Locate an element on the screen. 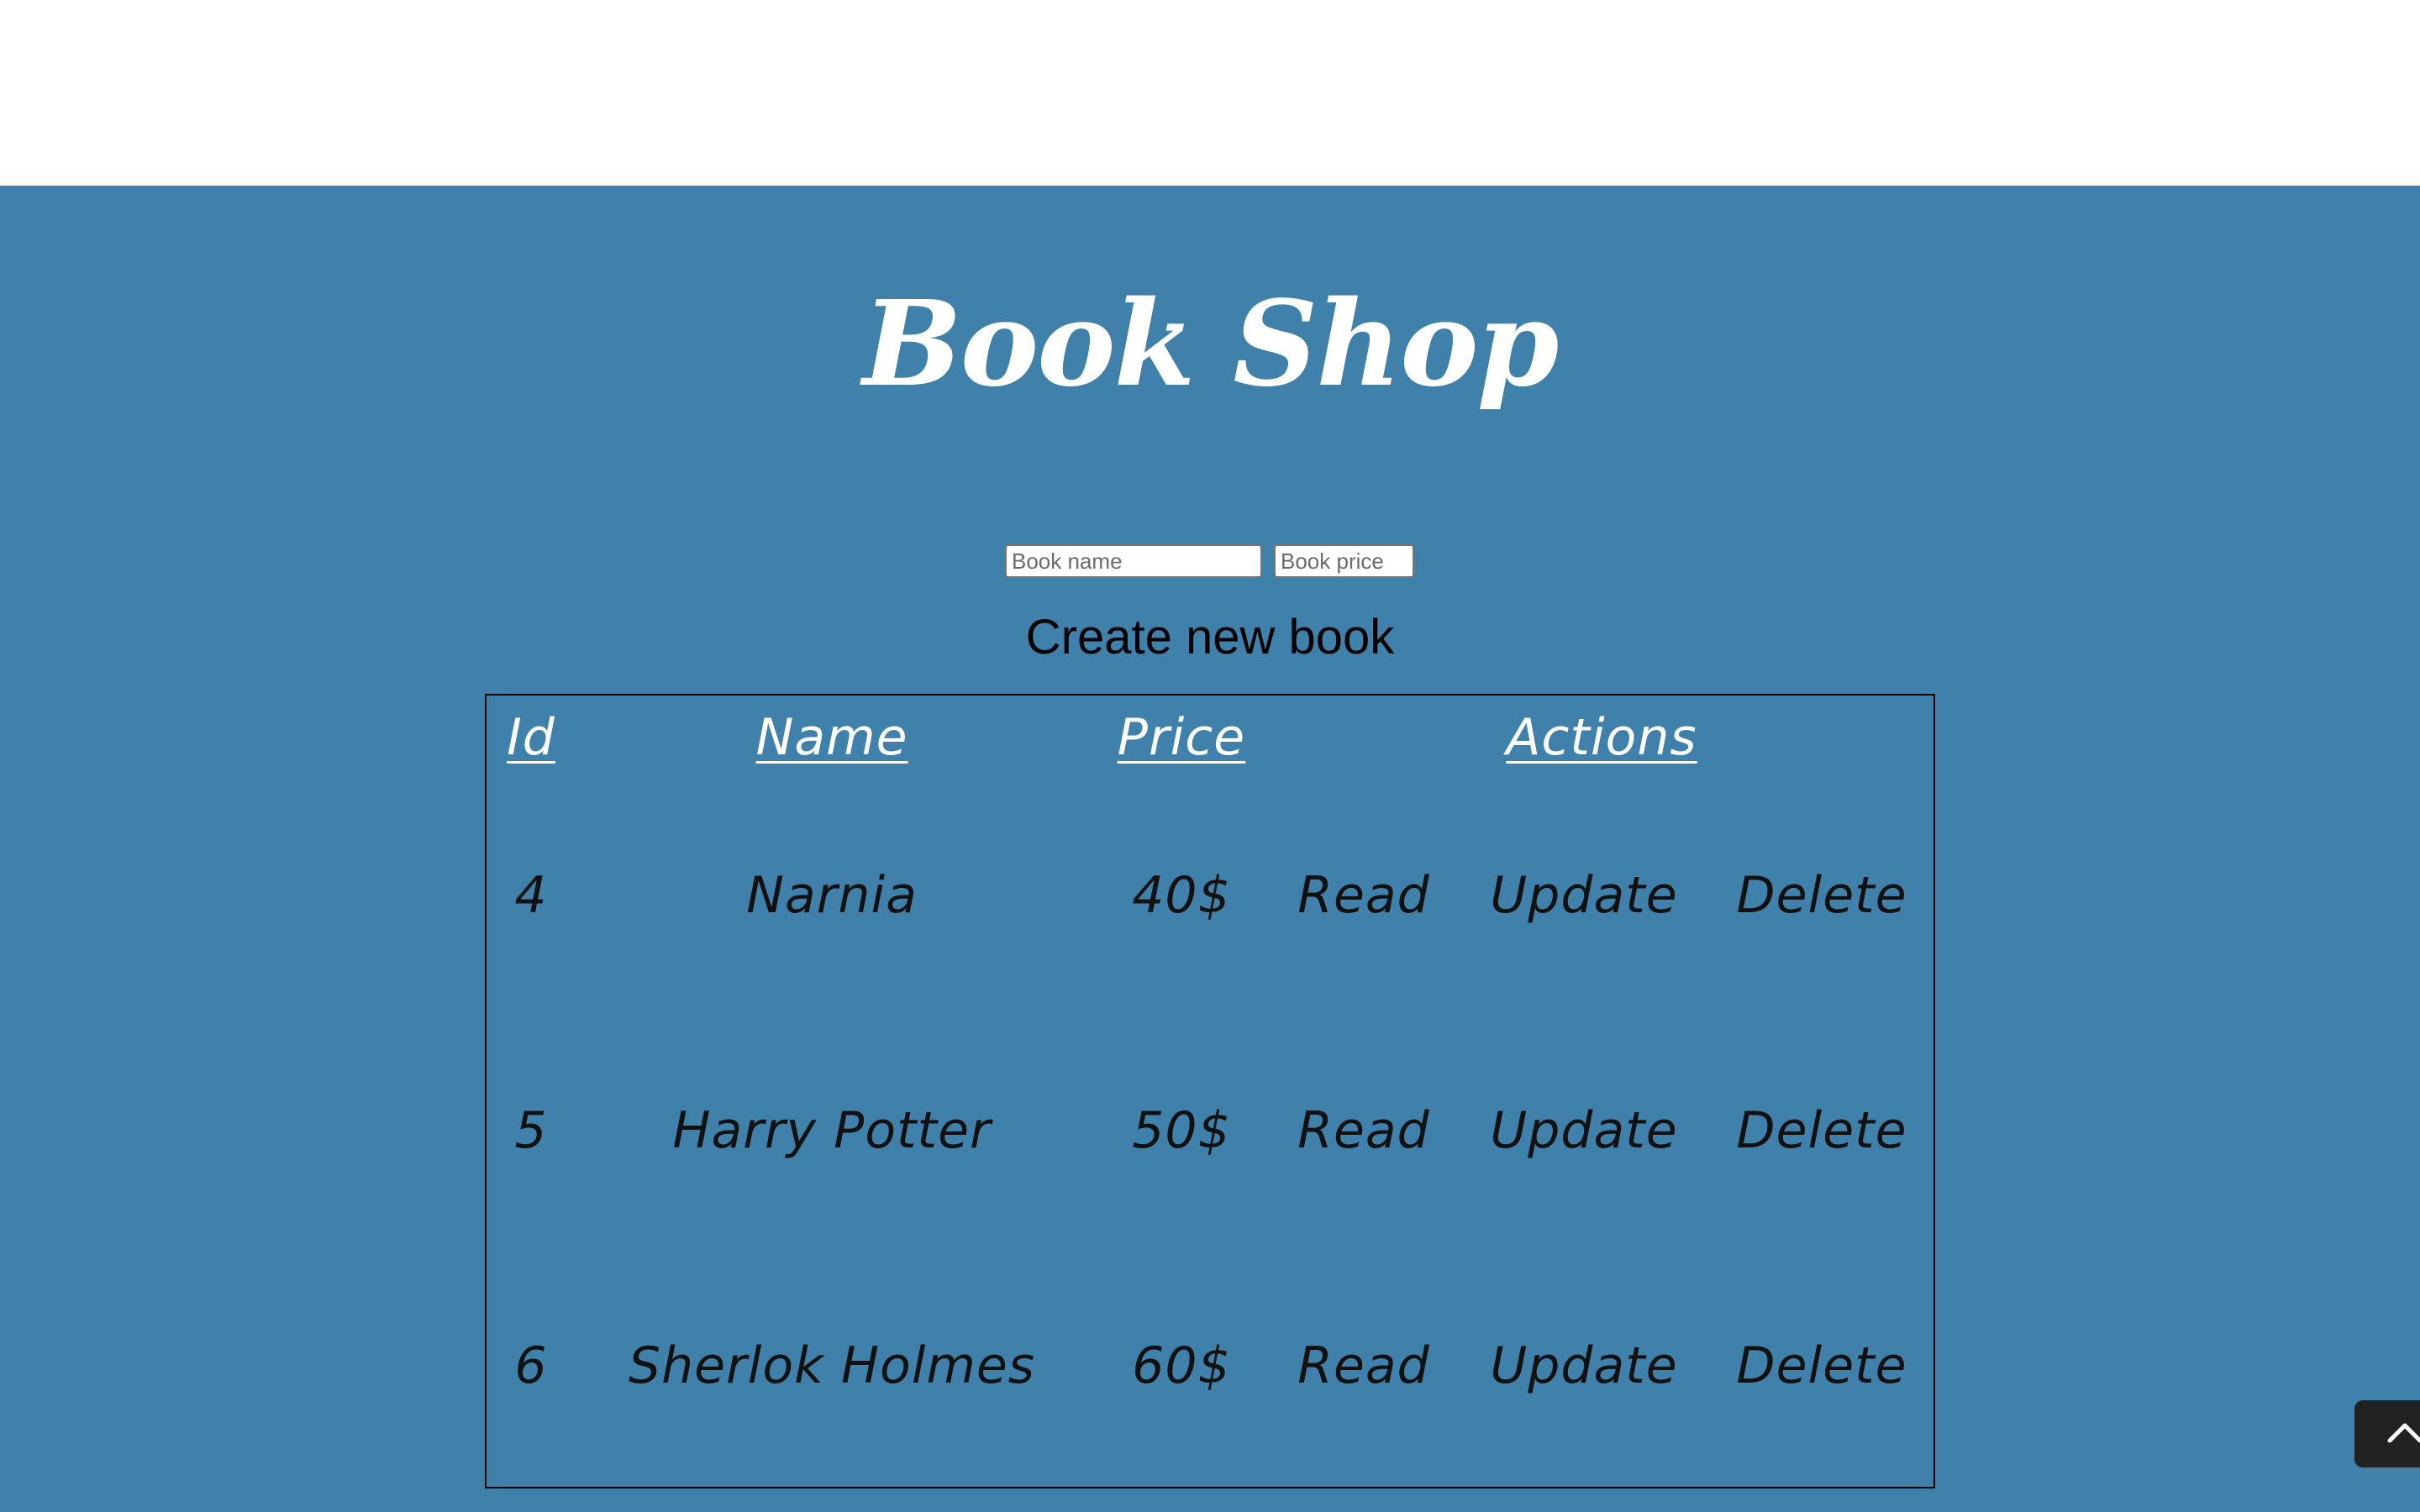  page-title: Book Shop is located at coordinates (1211, 344).